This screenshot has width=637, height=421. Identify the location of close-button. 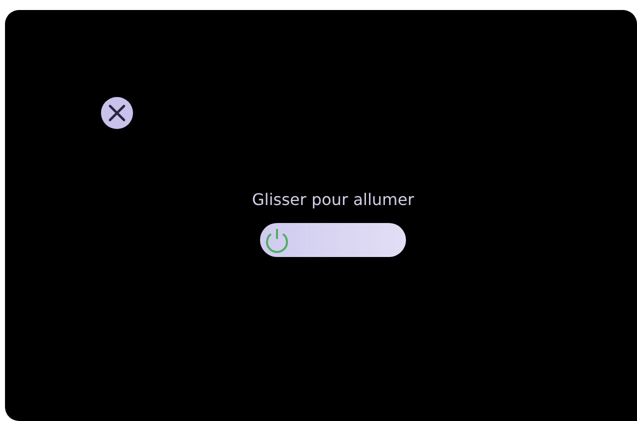
(117, 113).